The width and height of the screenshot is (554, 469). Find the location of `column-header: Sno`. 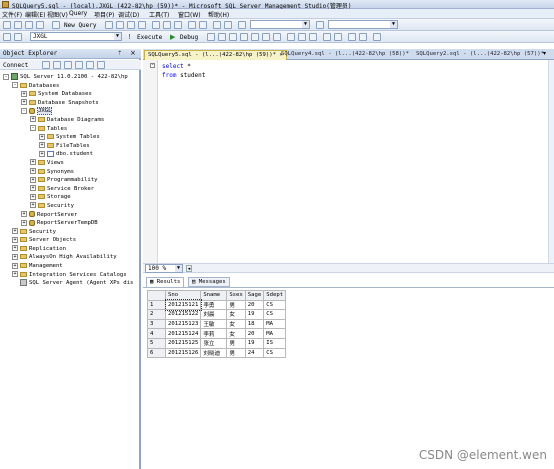

column-header: Sno is located at coordinates (183, 295).